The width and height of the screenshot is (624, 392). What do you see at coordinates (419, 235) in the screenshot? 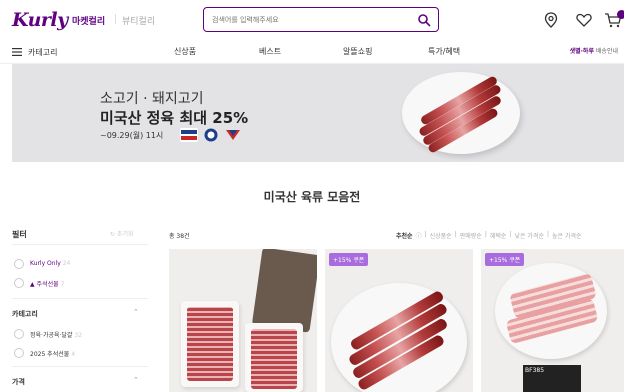
I see `info-icon: ⓘ` at bounding box center [419, 235].